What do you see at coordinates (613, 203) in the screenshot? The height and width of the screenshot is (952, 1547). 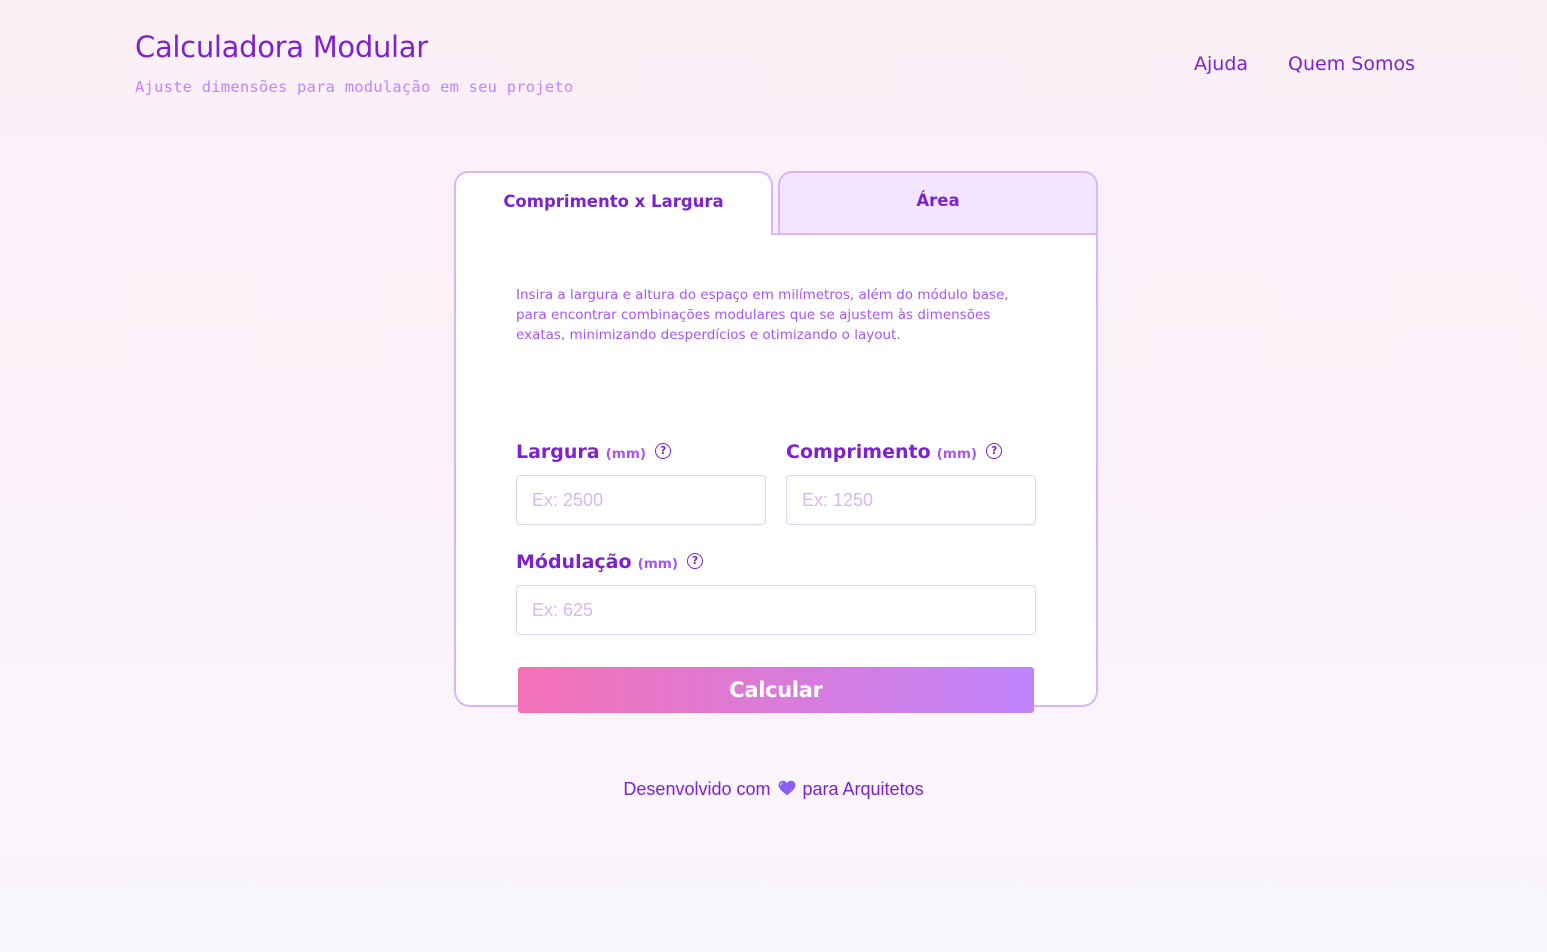 I see `tab-comprimento-largura: Comprimento x Largura` at bounding box center [613, 203].